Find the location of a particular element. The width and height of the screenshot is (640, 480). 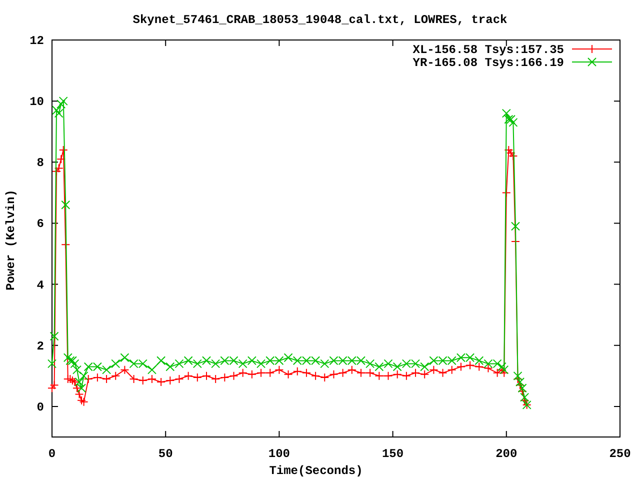

y-tick-label: 8 is located at coordinates (40, 163).